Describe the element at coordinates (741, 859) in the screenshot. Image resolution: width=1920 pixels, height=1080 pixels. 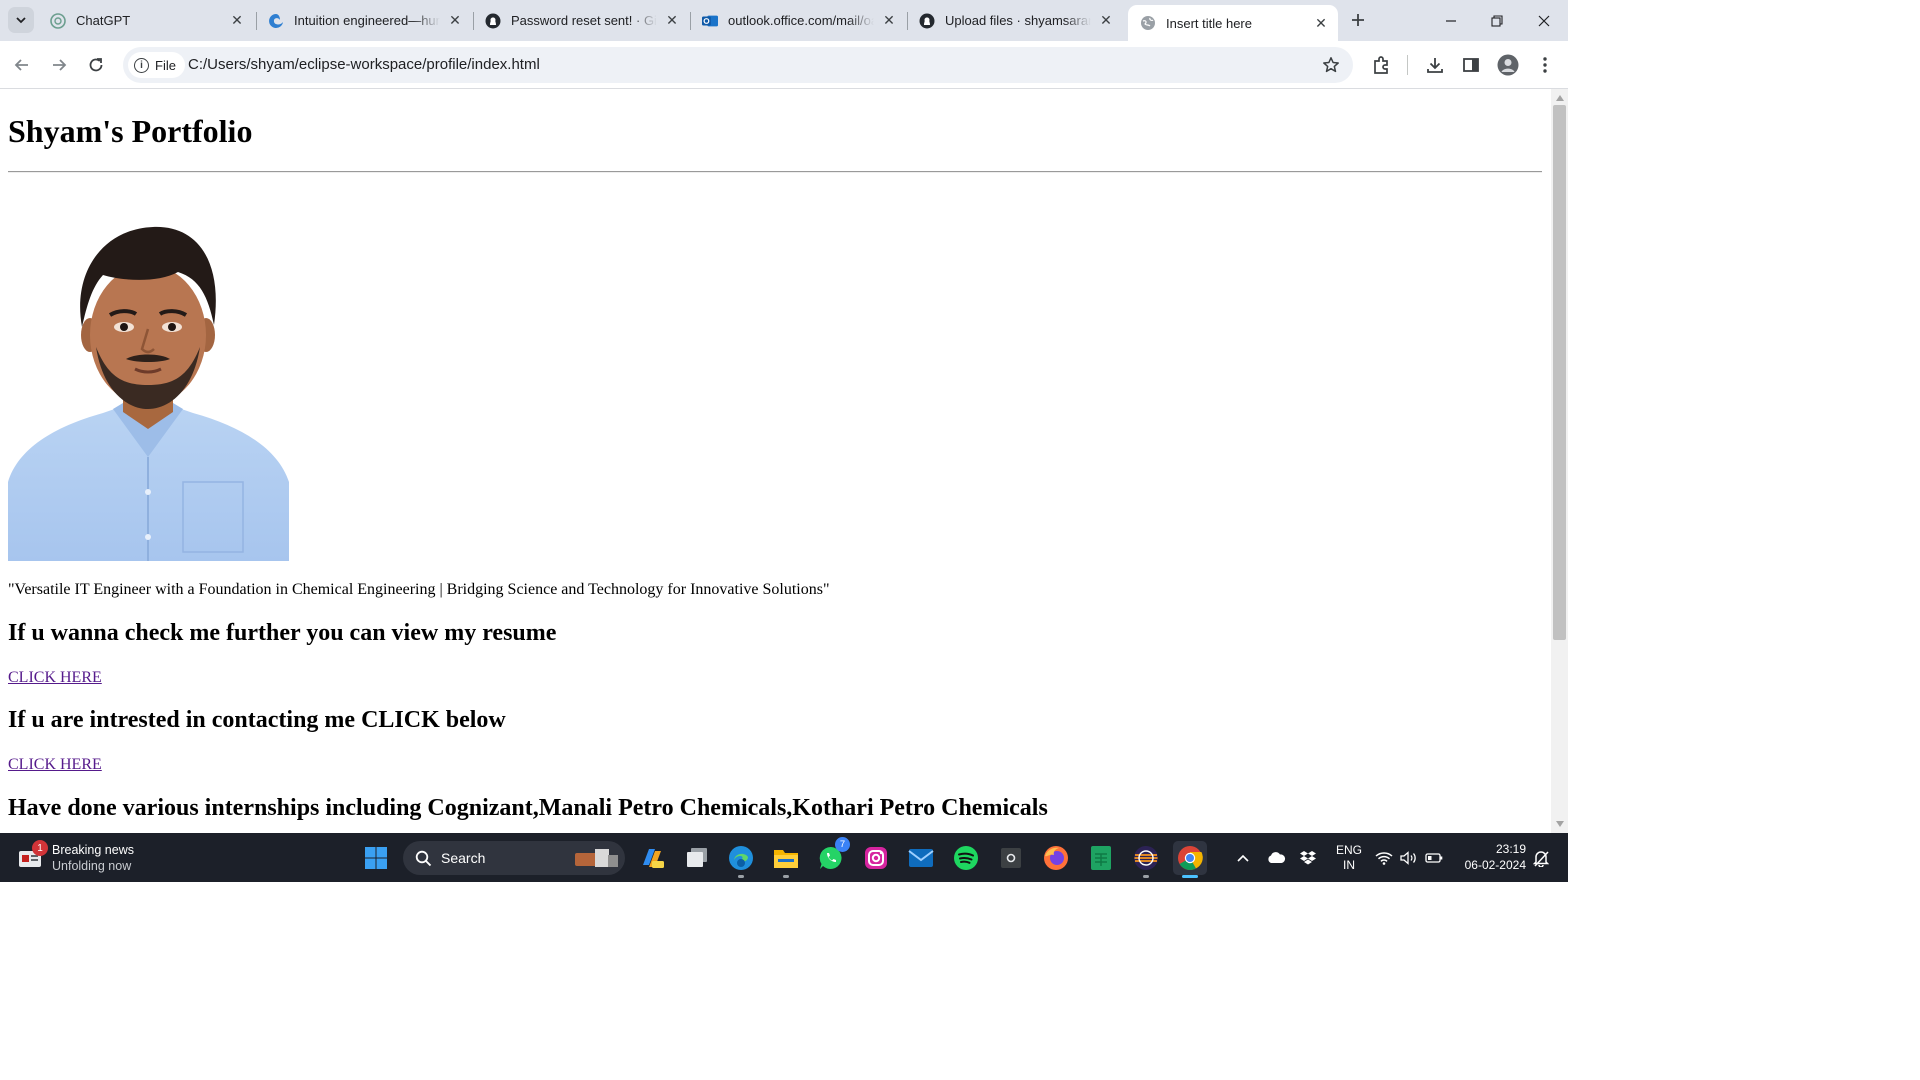
I see `taskbar-app-edge` at that location.